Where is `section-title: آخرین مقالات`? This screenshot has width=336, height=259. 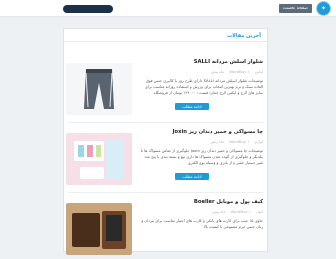 section-title: آخرین مقالات is located at coordinates (244, 36).